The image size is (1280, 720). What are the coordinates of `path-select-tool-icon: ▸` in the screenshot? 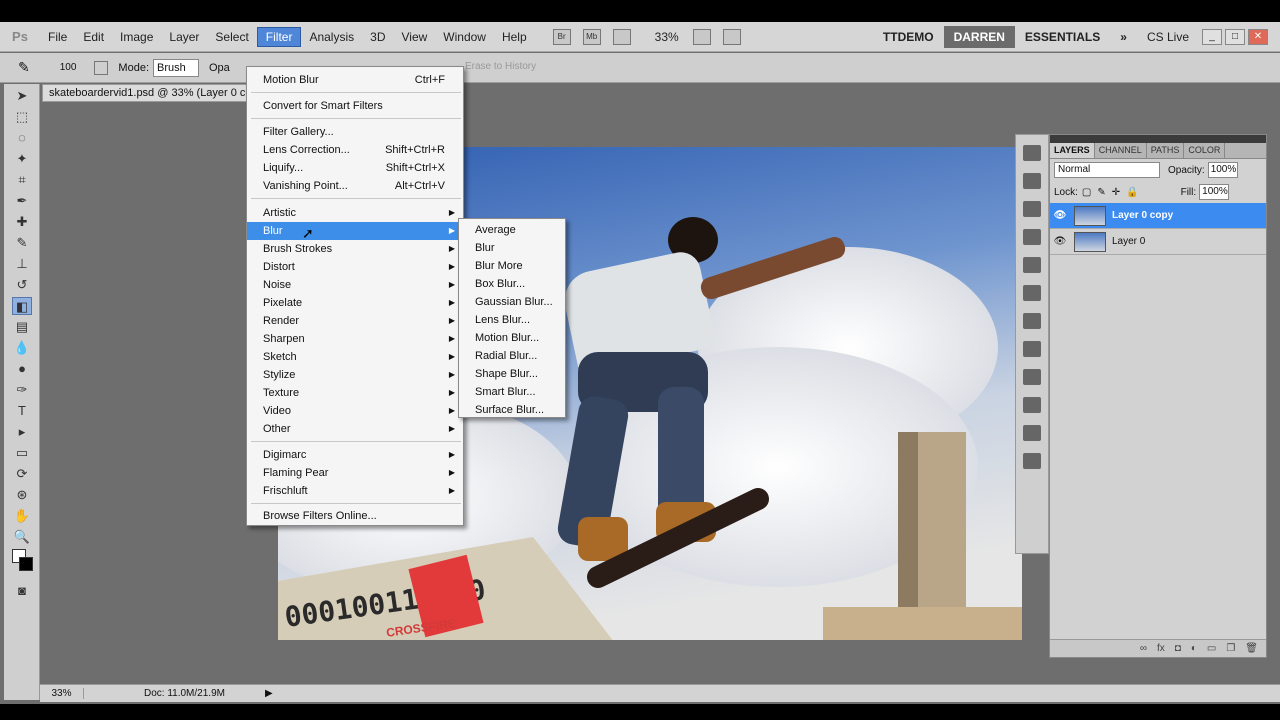 It's located at (22, 432).